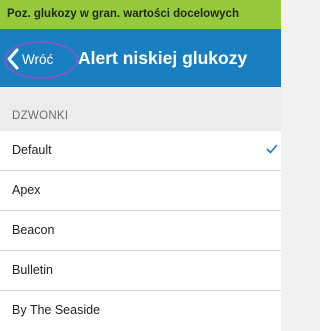  Describe the element at coordinates (140, 271) in the screenshot. I see `ringtone-item-bulletin: Bulletin` at that location.